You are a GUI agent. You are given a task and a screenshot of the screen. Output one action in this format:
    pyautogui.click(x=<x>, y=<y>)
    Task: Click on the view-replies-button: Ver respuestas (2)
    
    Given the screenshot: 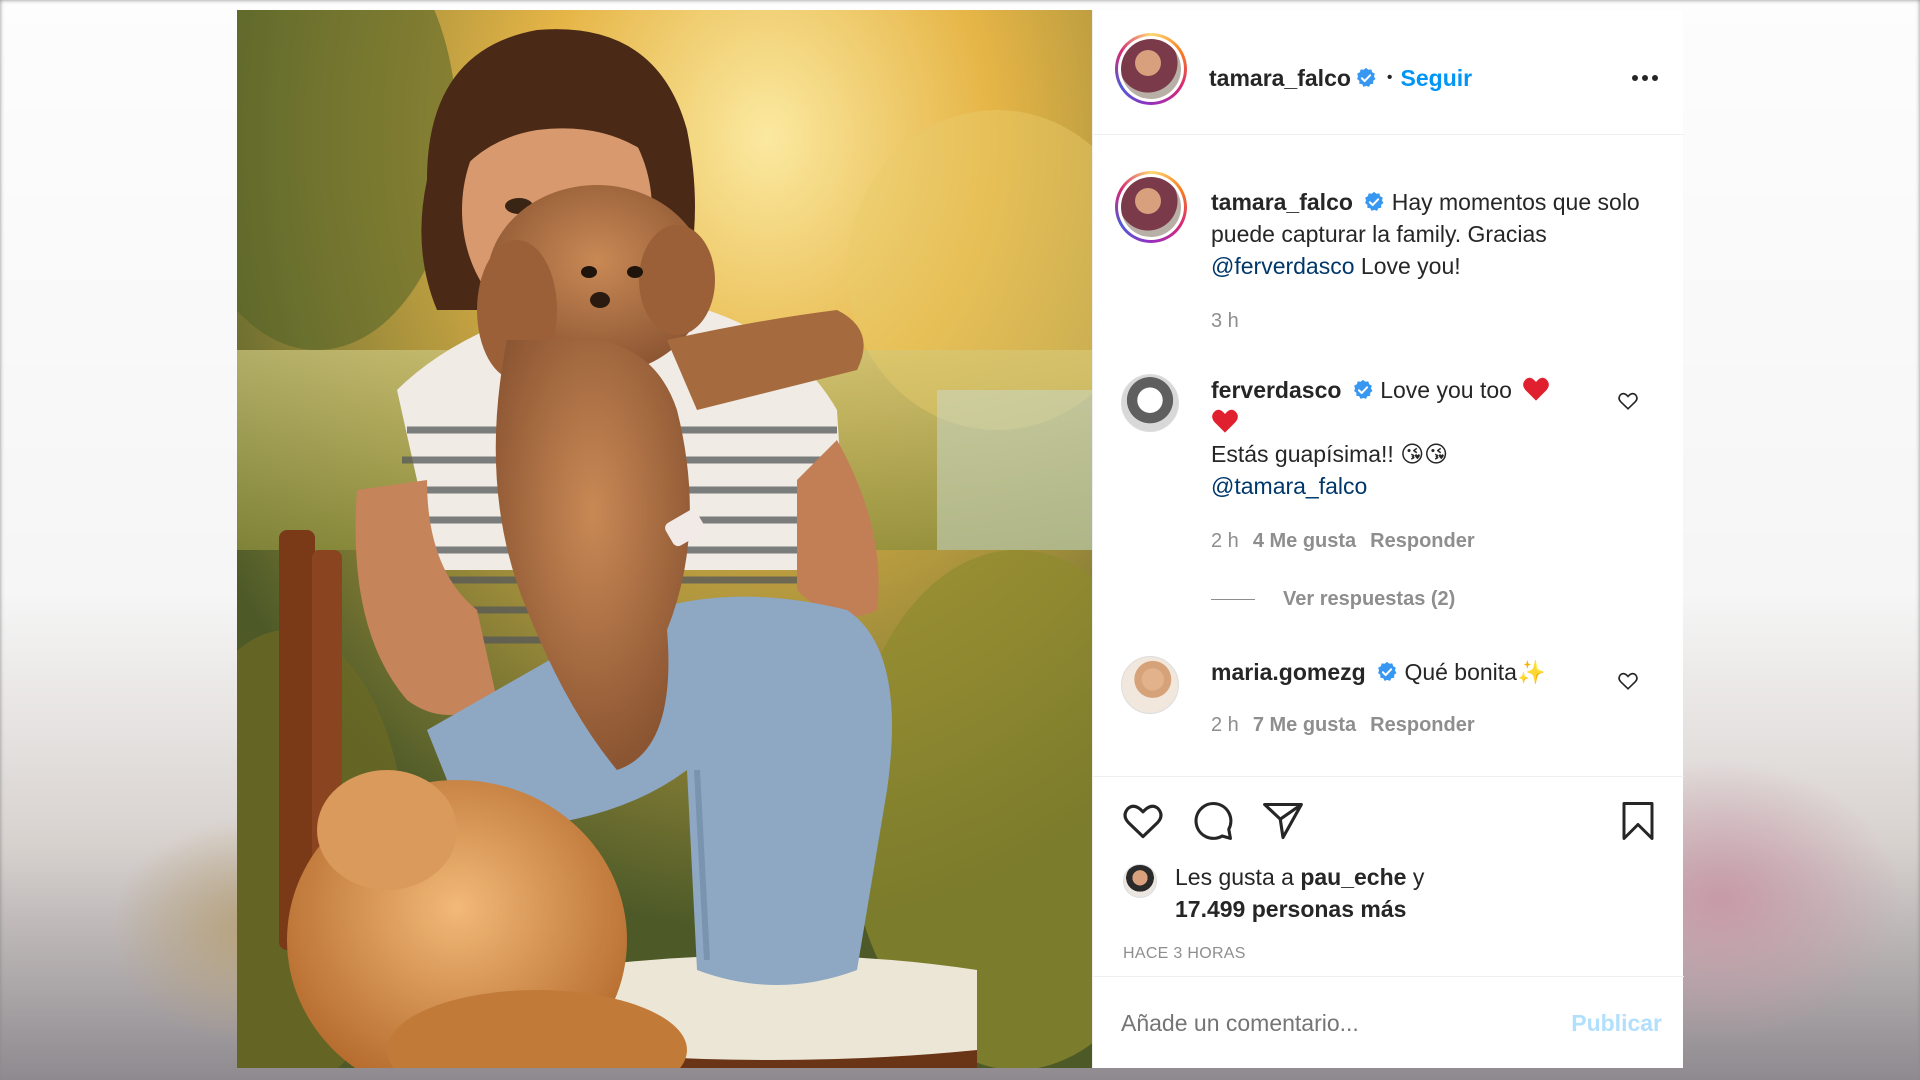 What is the action you would take?
    pyautogui.click(x=1333, y=599)
    